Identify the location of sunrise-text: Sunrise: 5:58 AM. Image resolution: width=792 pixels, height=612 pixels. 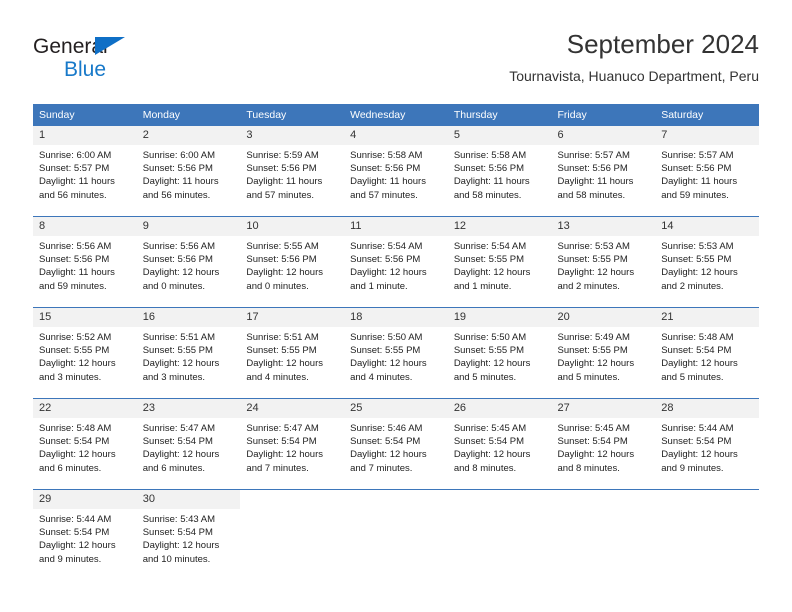
(490, 155).